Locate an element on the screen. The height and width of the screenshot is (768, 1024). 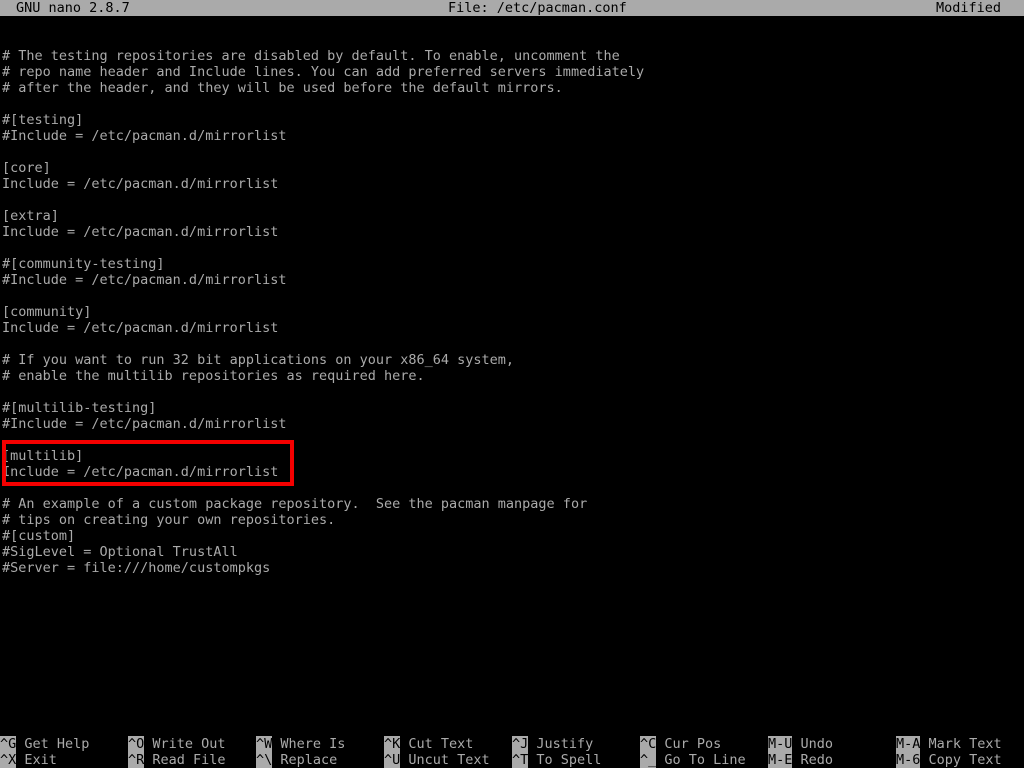
shortcut-item: ^J Justify is located at coordinates (552, 744).